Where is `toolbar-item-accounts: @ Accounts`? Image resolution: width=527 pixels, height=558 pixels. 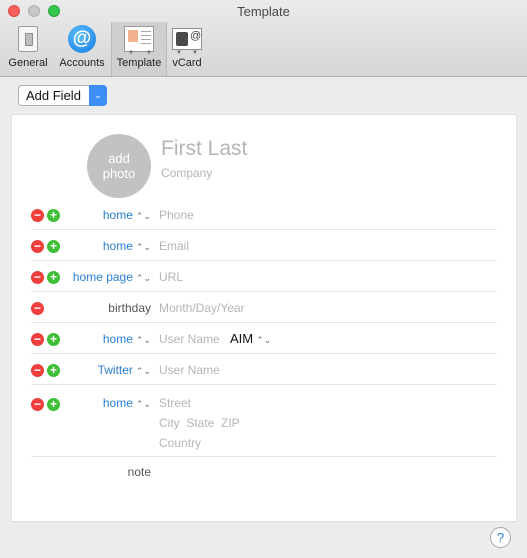
toolbar-item-accounts: @ Accounts is located at coordinates (82, 49).